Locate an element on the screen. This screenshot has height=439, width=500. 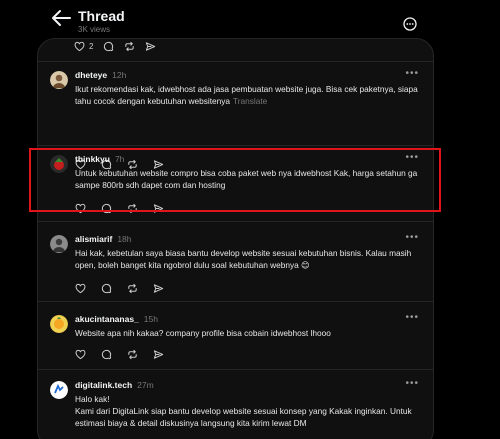
translate-link: Translate is located at coordinates (250, 101).